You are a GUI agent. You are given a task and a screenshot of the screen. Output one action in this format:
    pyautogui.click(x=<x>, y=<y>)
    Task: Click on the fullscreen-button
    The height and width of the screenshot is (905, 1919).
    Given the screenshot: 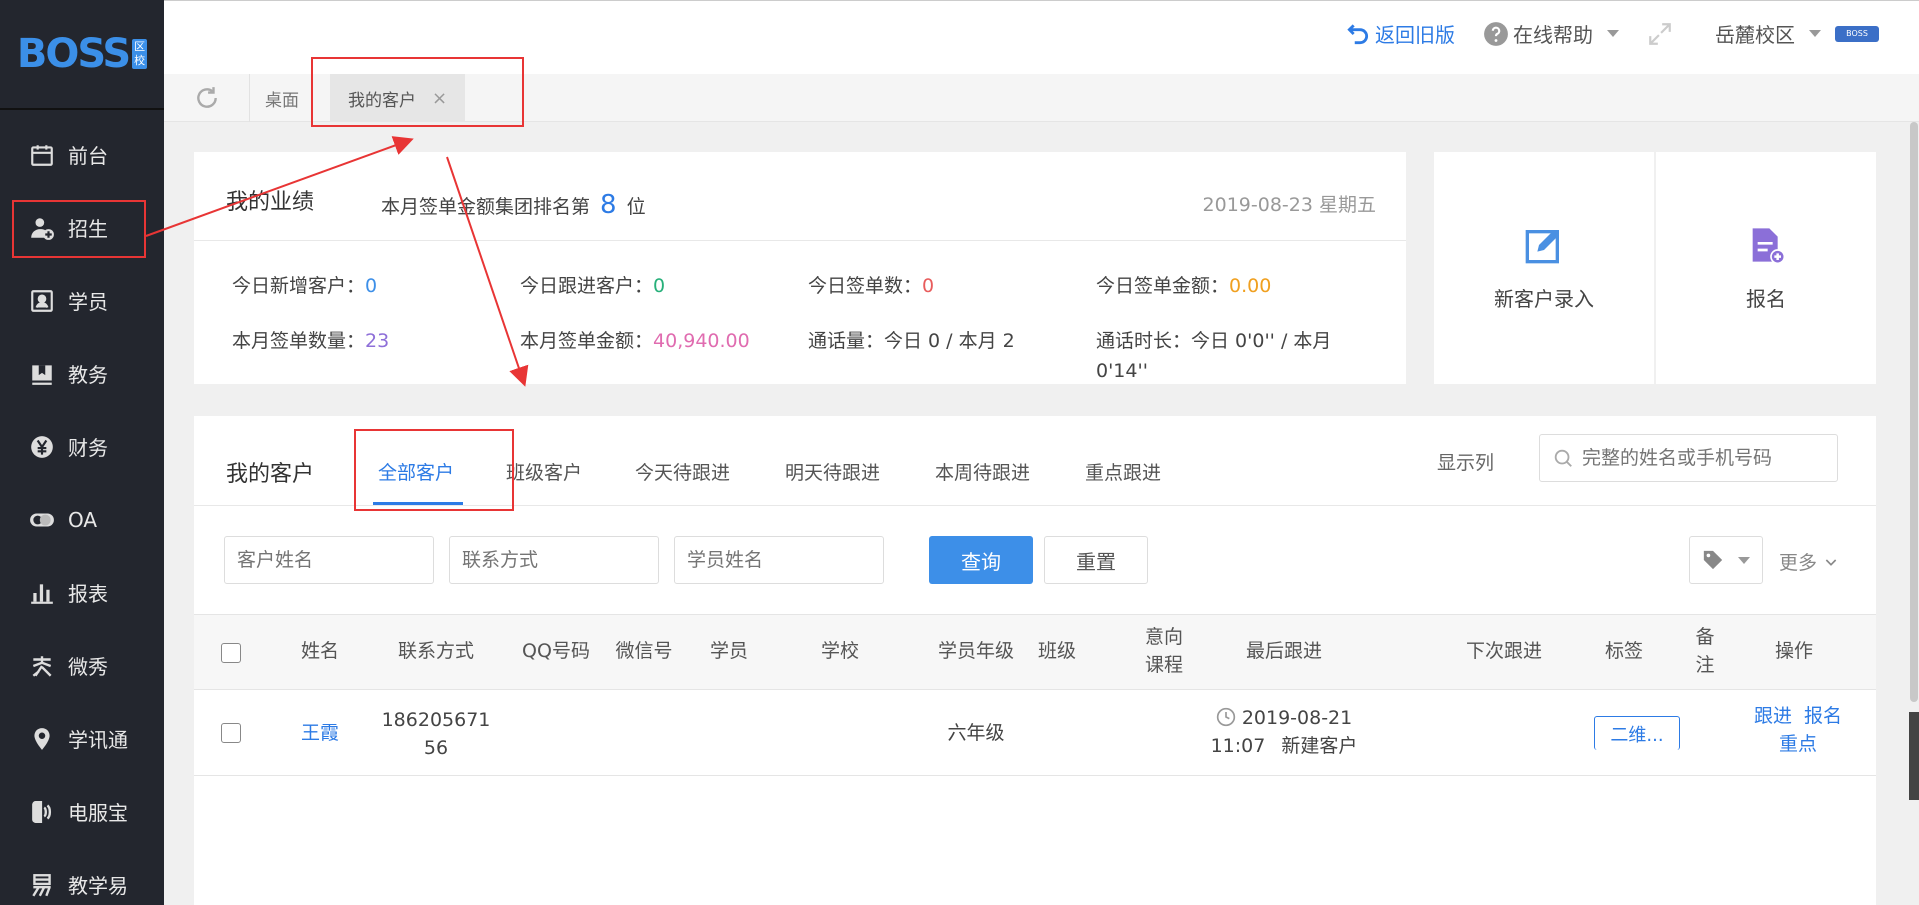 What is the action you would take?
    pyautogui.click(x=1660, y=34)
    